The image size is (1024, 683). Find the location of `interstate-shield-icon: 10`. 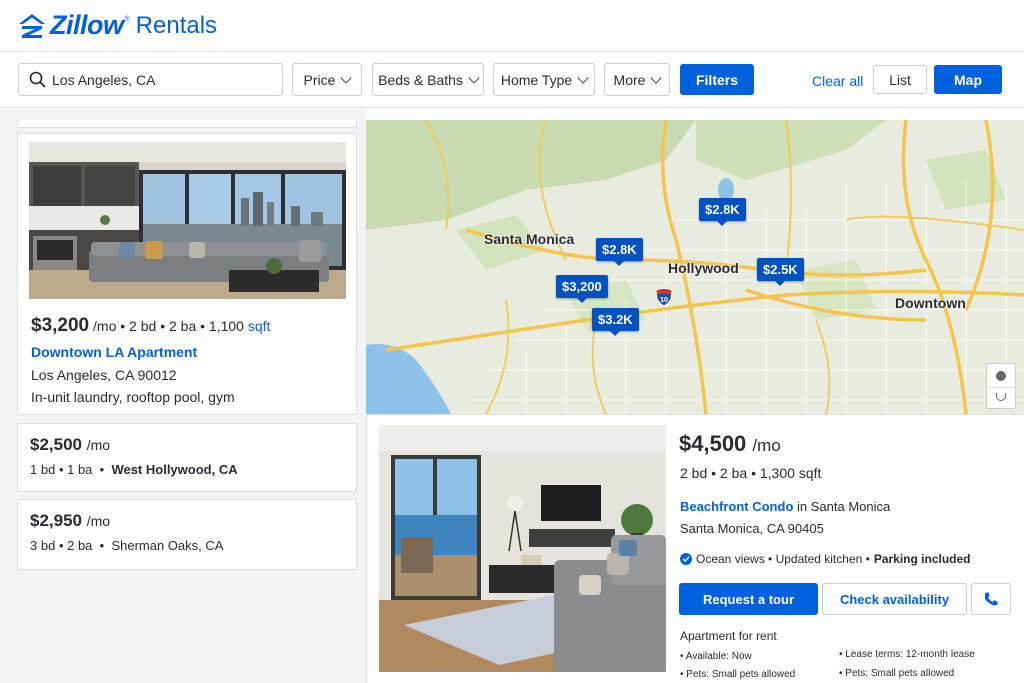

interstate-shield-icon: 10 is located at coordinates (664, 297).